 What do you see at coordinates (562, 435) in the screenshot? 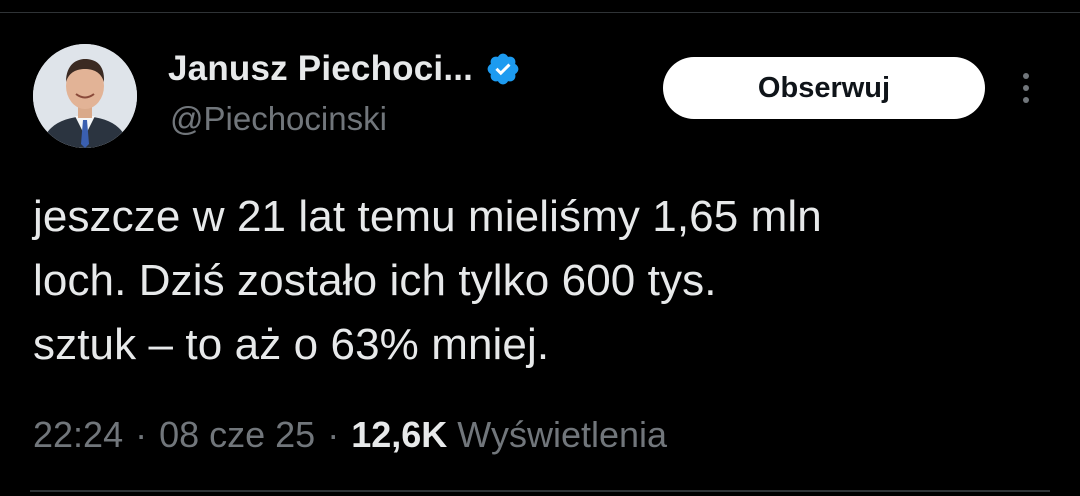
I see `views-label: Wyświetlenia` at bounding box center [562, 435].